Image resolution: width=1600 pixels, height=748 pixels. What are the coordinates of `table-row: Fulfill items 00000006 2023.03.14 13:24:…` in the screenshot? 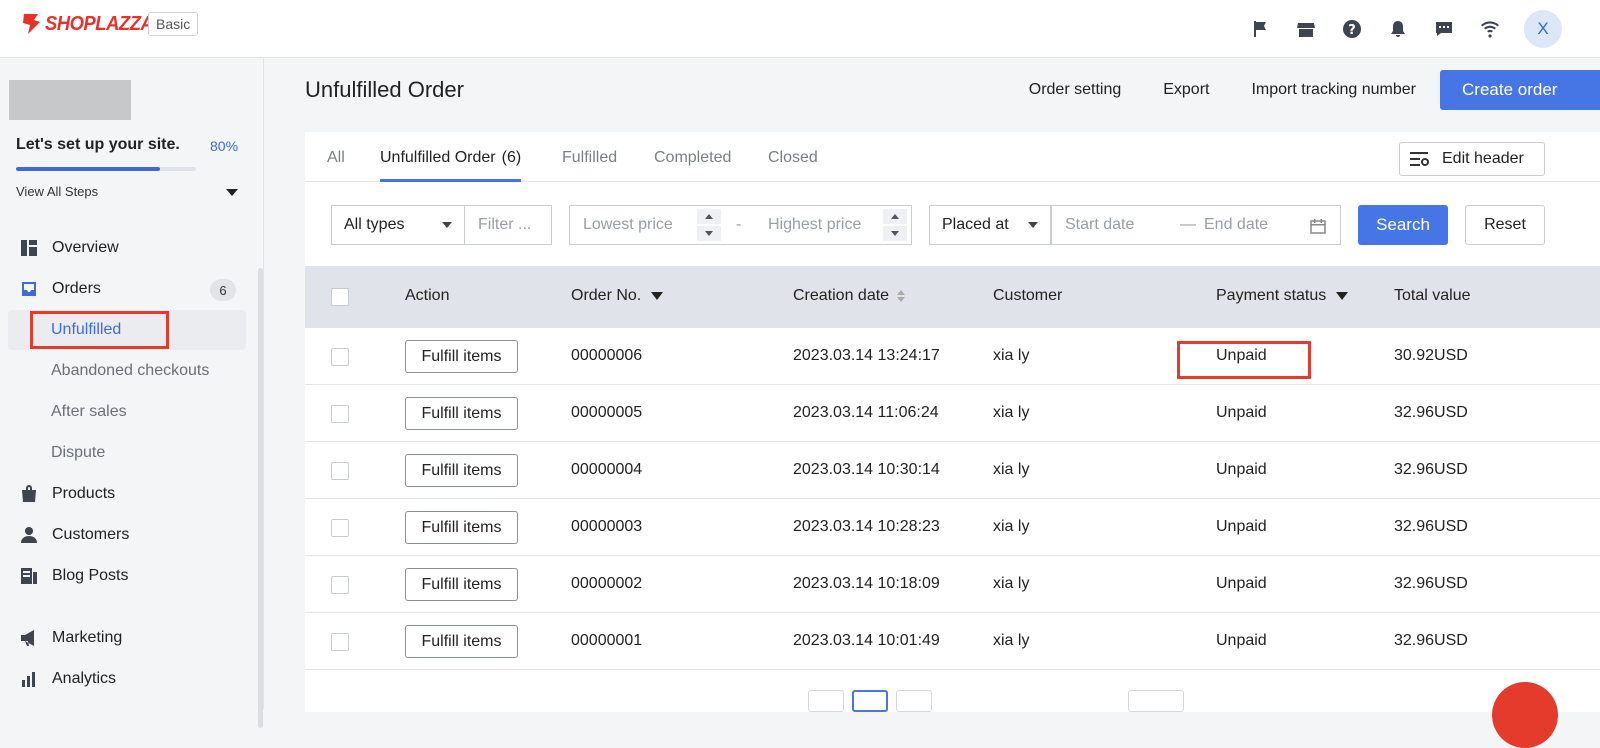 It's located at (952, 356).